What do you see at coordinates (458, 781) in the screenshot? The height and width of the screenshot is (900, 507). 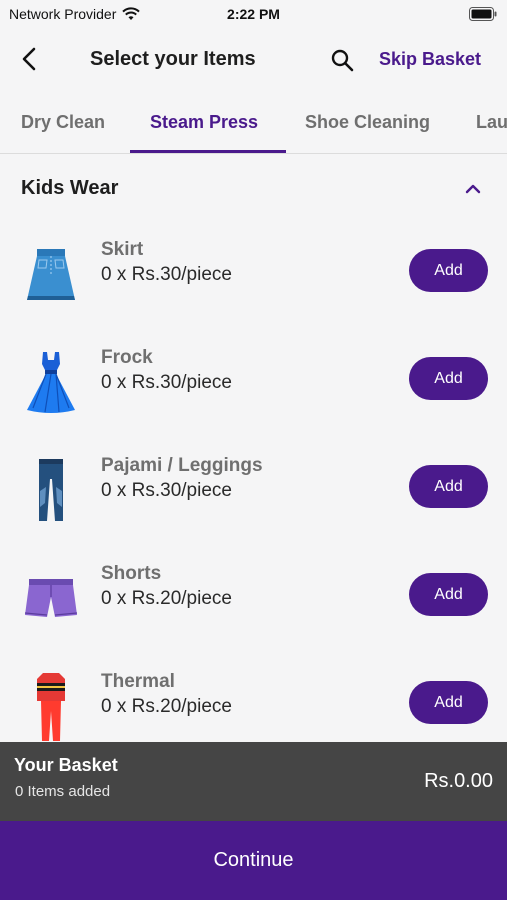 I see `basket-total: Rs.0.00` at bounding box center [458, 781].